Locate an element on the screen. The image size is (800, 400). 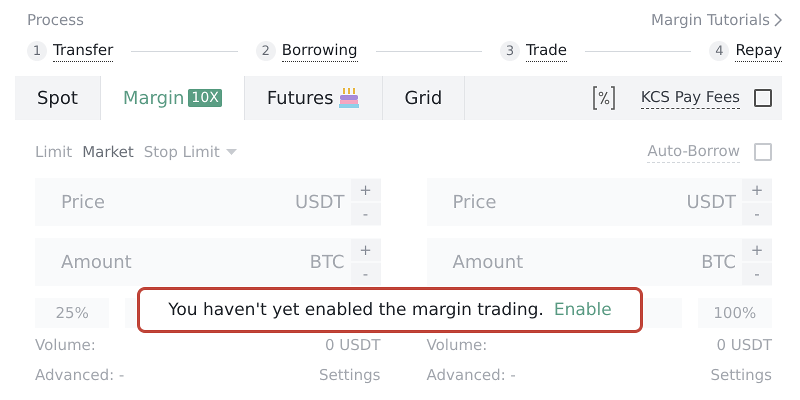
checkbox is located at coordinates (763, 98).